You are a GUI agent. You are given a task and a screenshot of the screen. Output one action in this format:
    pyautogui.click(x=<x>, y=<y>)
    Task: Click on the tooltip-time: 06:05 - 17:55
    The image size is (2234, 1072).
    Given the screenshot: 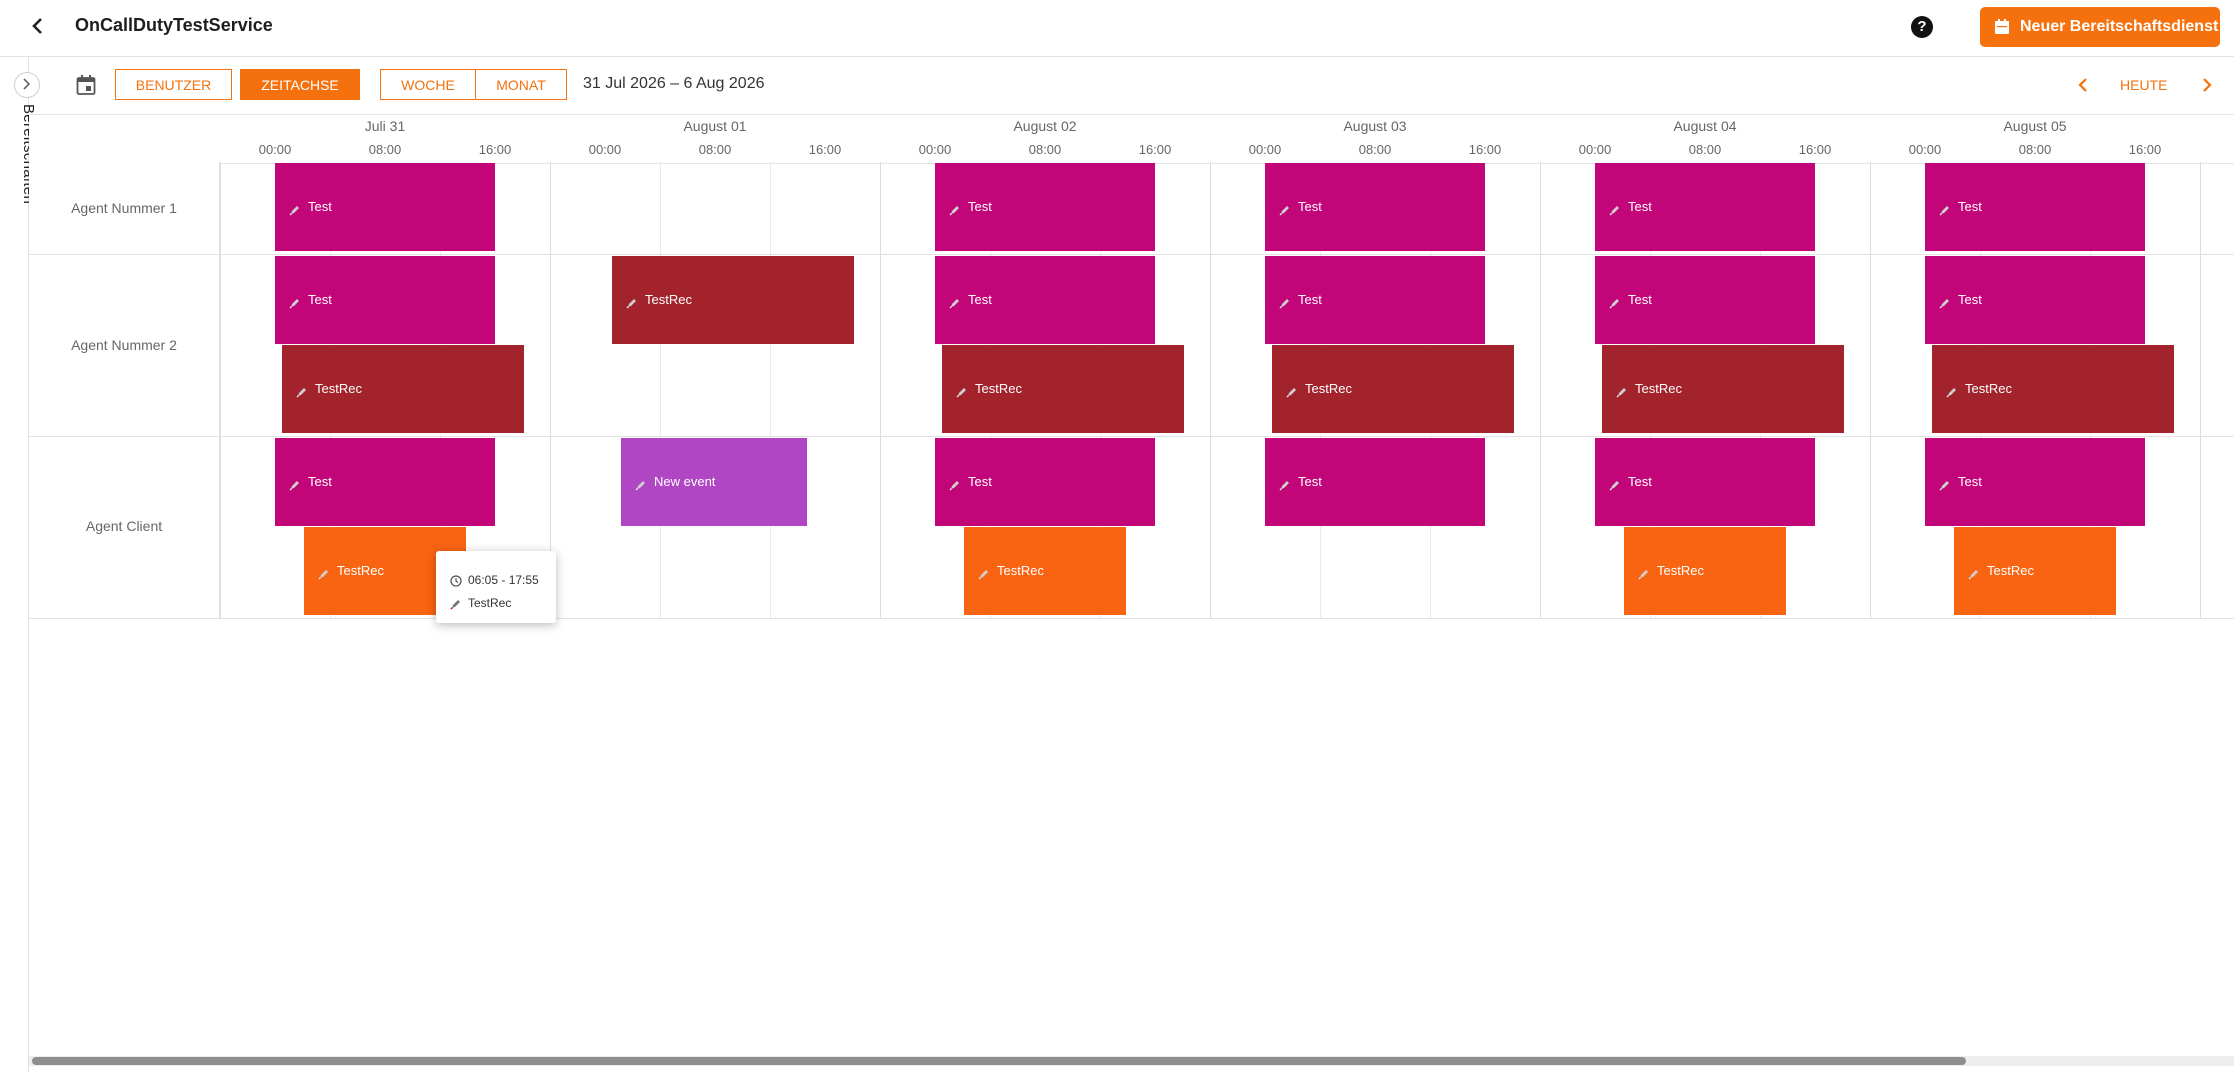 What is the action you would take?
    pyautogui.click(x=503, y=580)
    